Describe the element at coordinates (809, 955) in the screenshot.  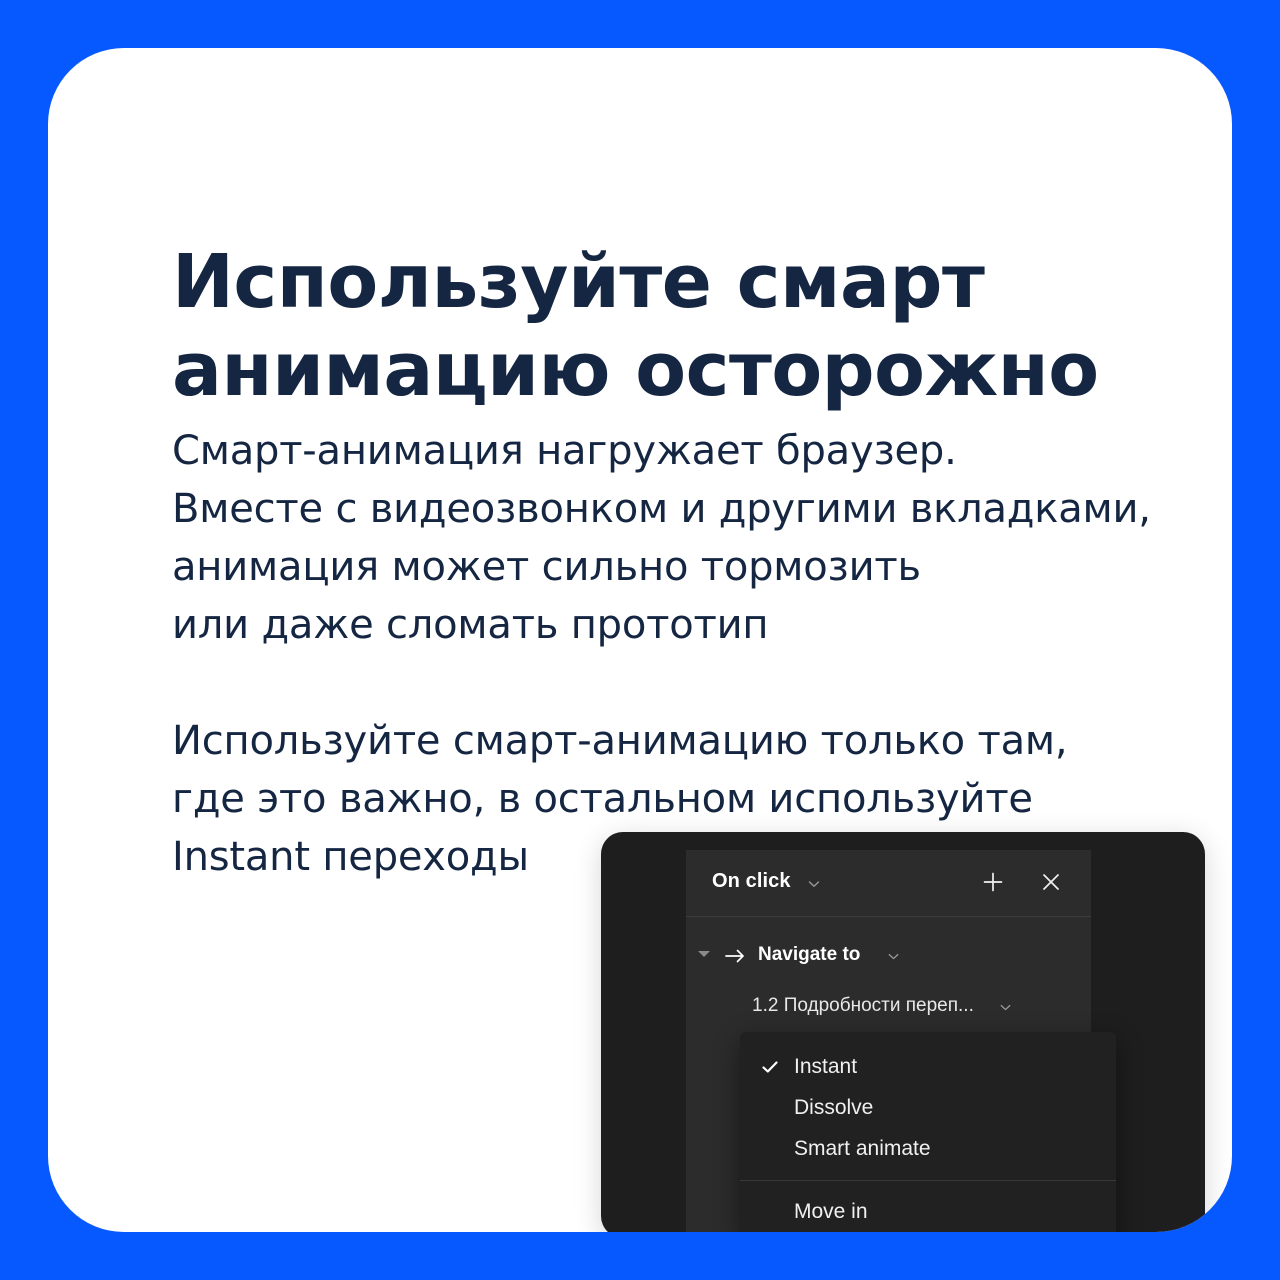
I see `action-label: Navigate to` at that location.